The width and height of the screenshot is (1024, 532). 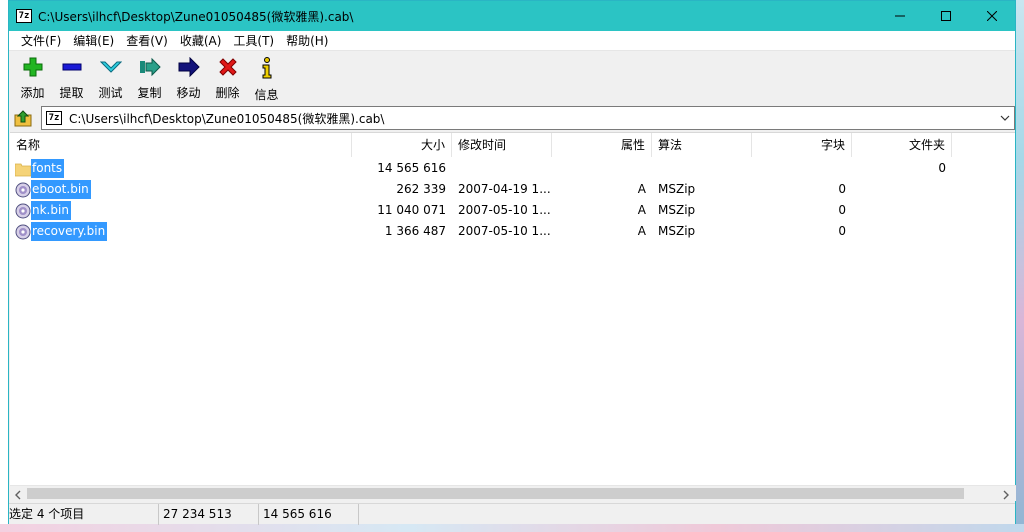 What do you see at coordinates (110, 93) in the screenshot?
I see `test-label: 测试` at bounding box center [110, 93].